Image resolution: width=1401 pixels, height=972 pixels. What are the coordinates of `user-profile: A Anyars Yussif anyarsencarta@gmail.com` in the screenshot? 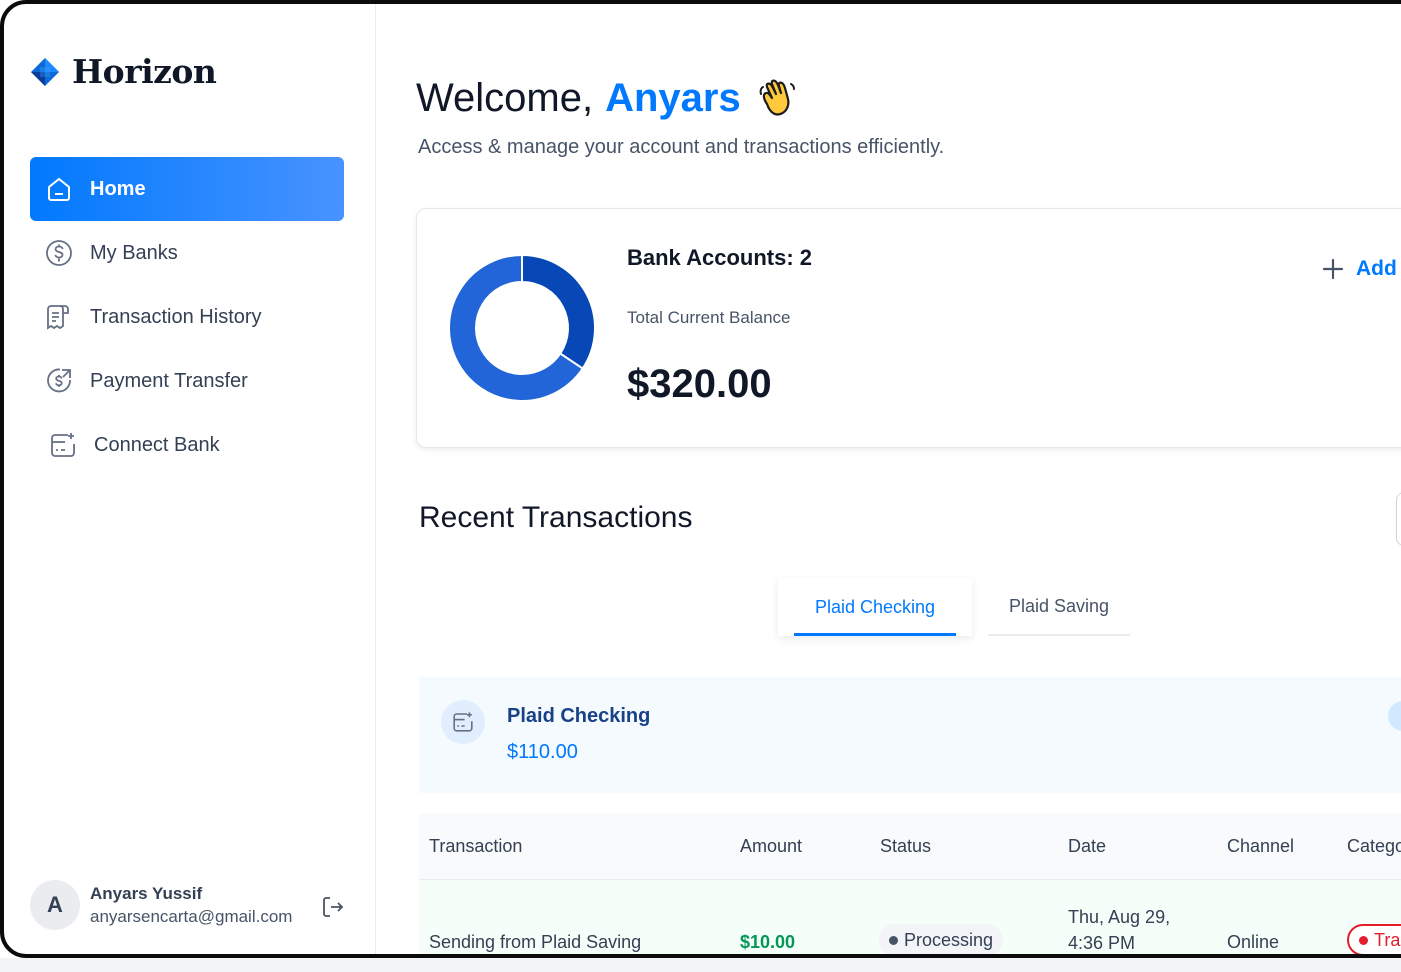 It's located at (190, 905).